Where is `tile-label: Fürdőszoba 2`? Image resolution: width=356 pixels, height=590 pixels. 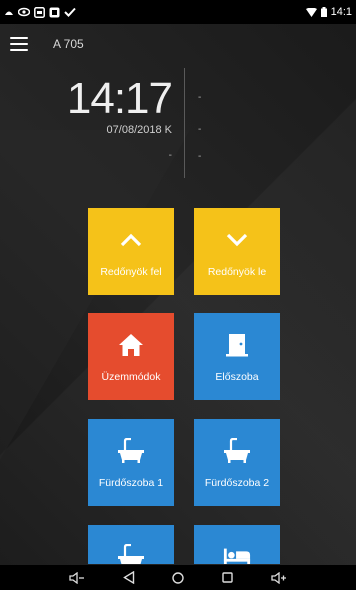
tile-label: Fürdőszoba 2 is located at coordinates (237, 483).